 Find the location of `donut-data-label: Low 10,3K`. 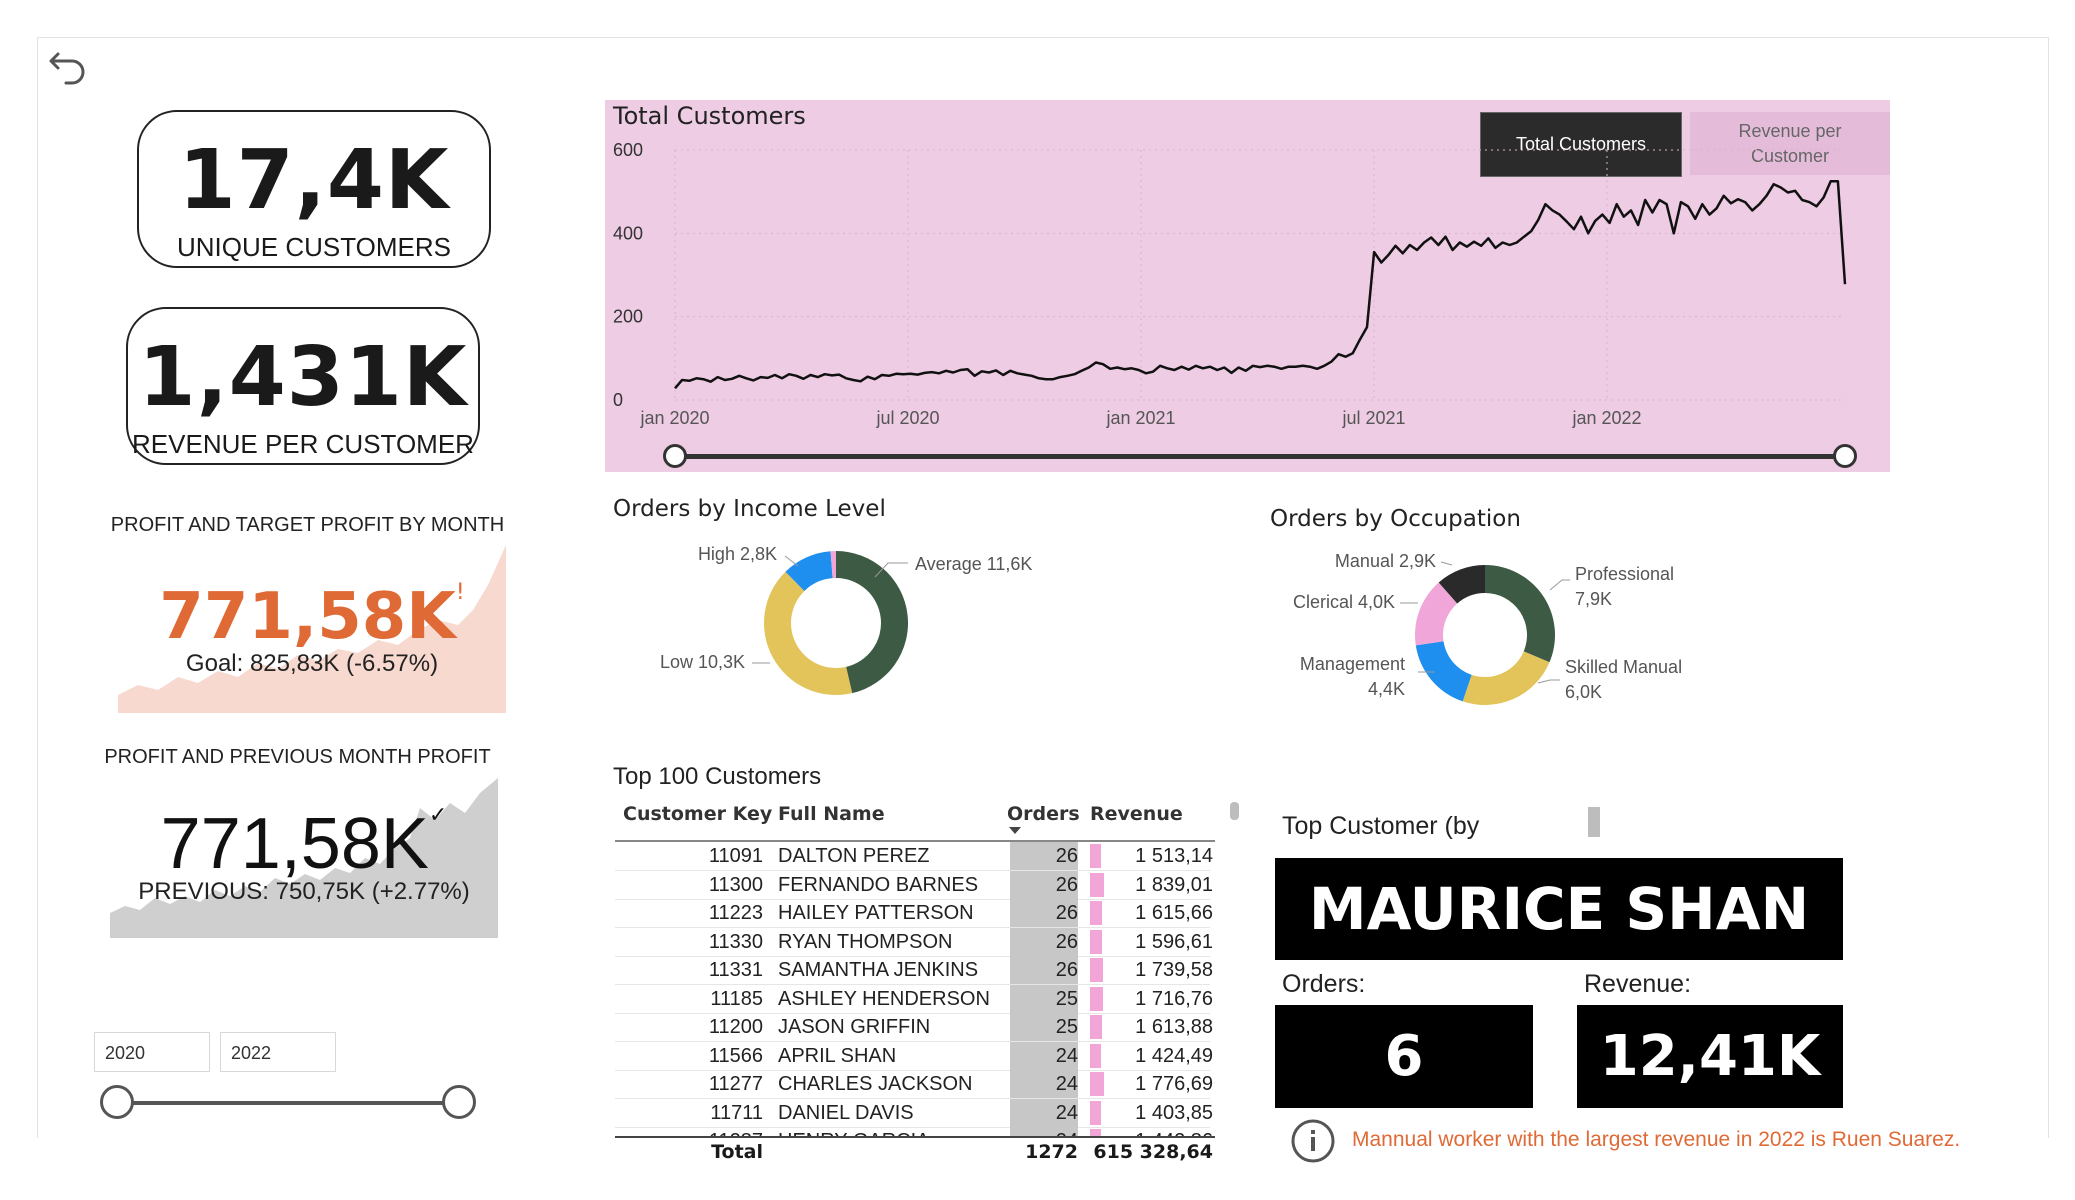

donut-data-label: Low 10,3K is located at coordinates (702, 662).